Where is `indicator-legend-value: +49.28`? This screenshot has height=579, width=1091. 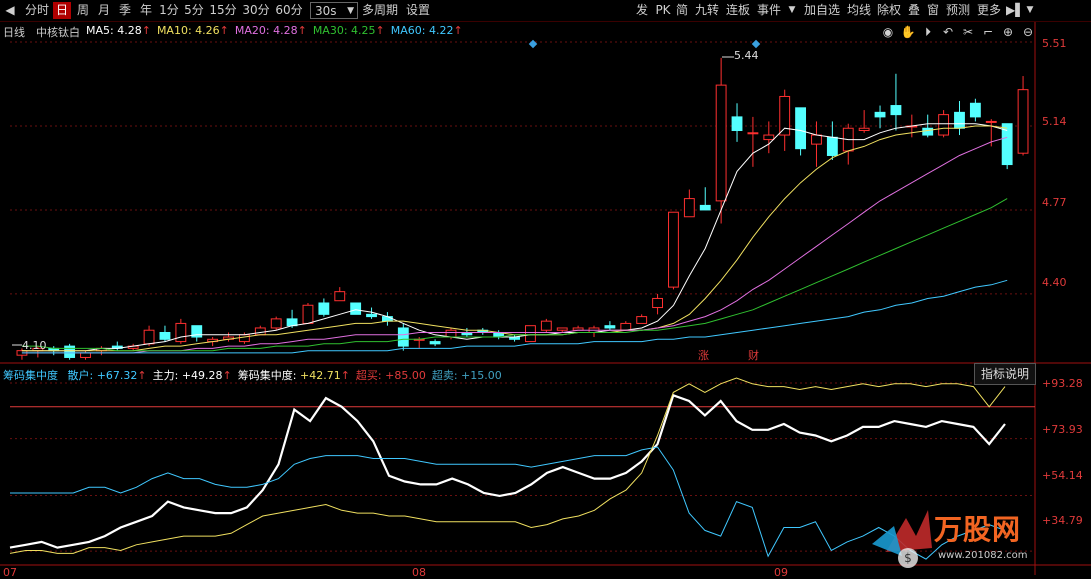
indicator-legend-value: +49.28 is located at coordinates (202, 375).